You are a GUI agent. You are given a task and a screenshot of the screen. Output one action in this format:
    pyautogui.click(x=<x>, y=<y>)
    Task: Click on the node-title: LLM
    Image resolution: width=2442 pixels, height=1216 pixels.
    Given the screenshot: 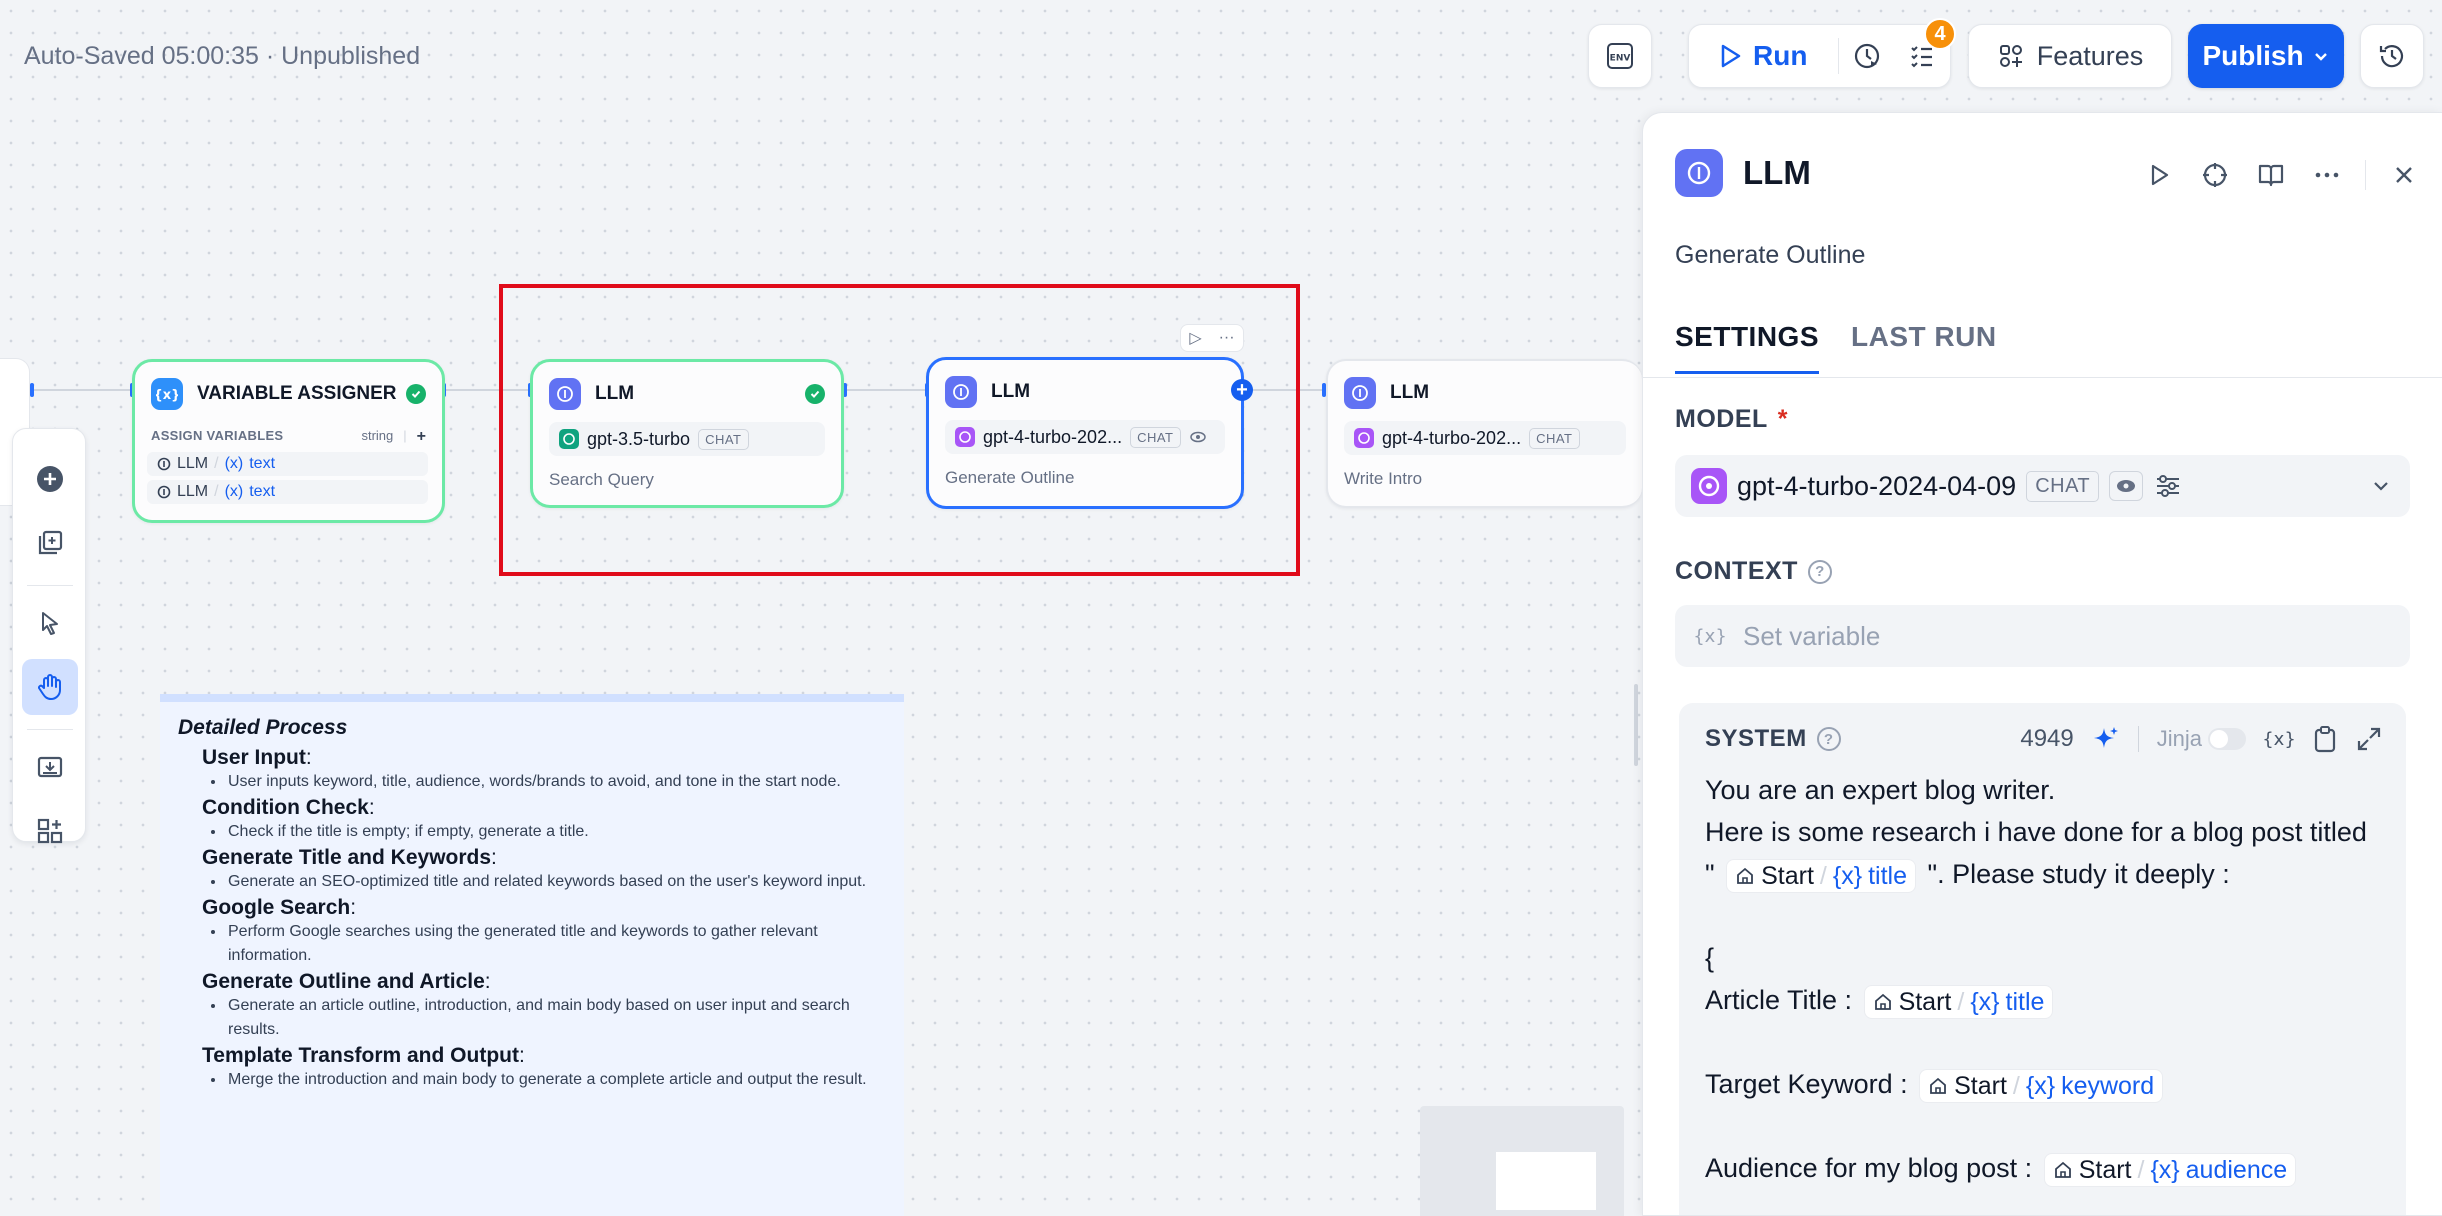 What is the action you would take?
    pyautogui.click(x=1410, y=392)
    